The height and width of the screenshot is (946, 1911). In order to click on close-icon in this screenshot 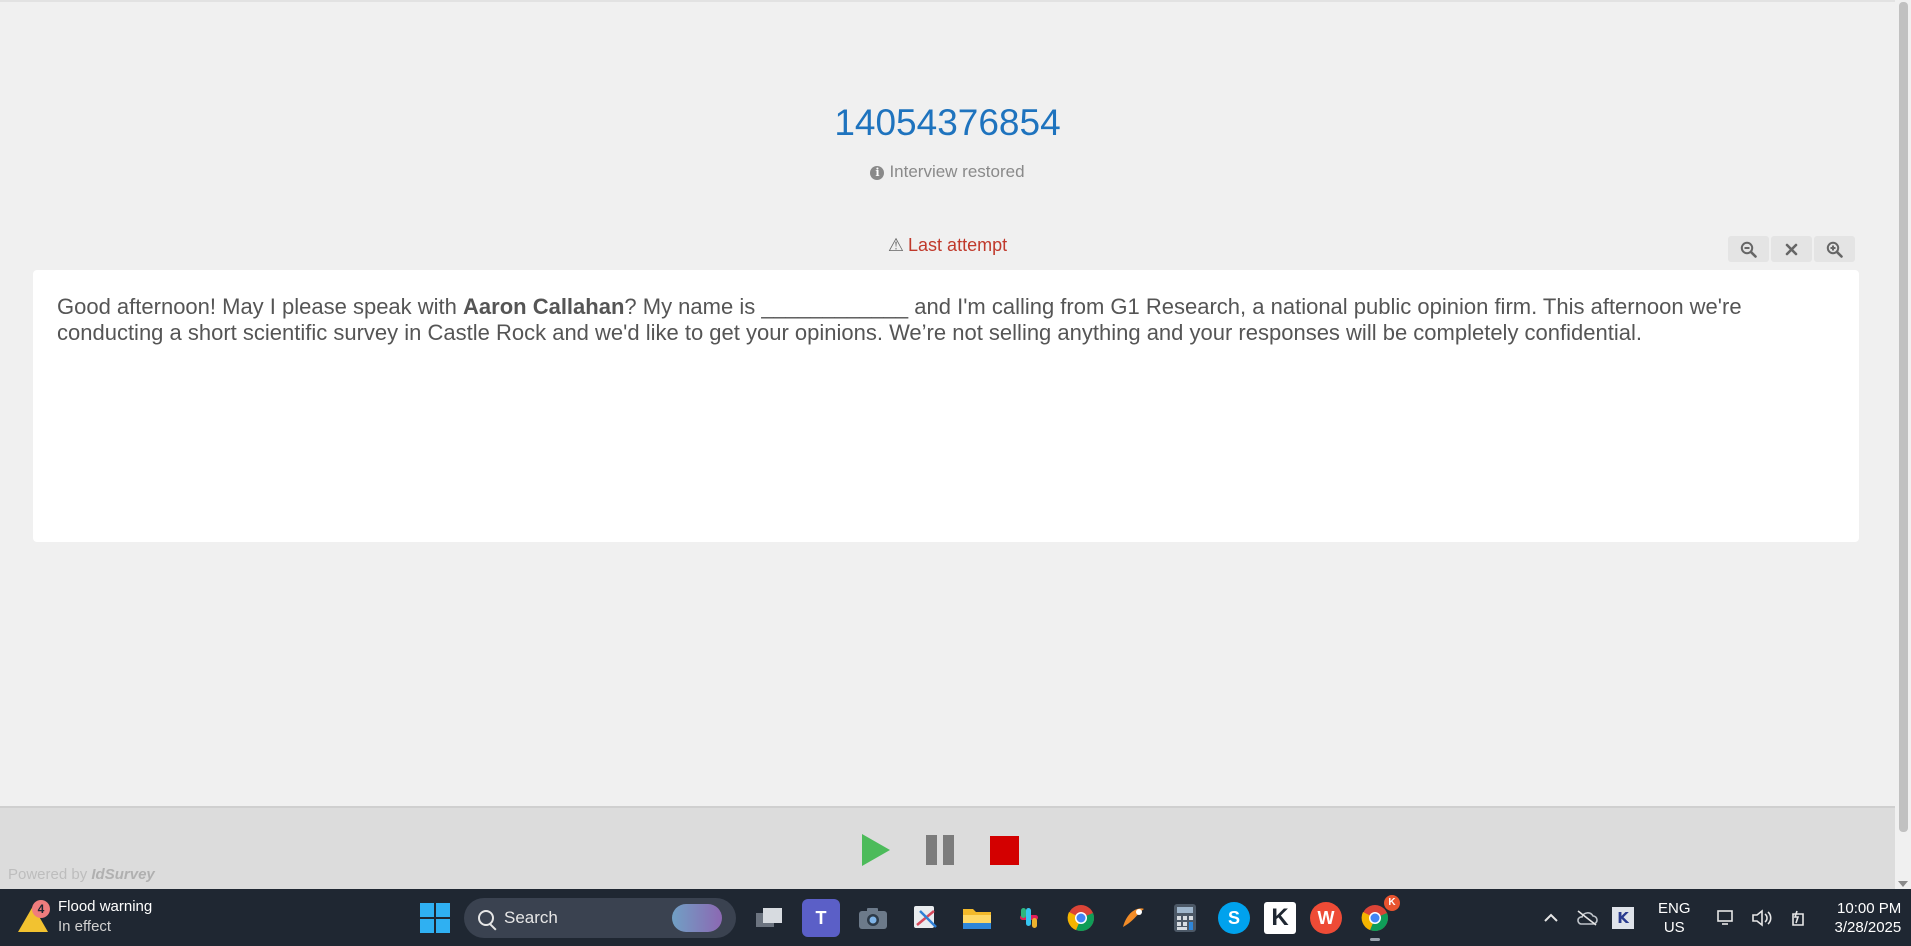, I will do `click(1791, 249)`.